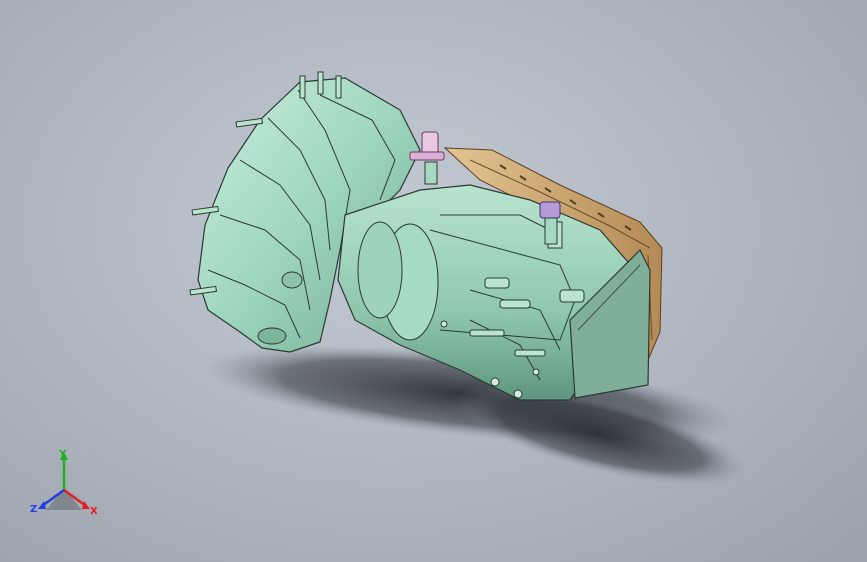  Describe the element at coordinates (94, 511) in the screenshot. I see `triad-x-label: X` at that location.